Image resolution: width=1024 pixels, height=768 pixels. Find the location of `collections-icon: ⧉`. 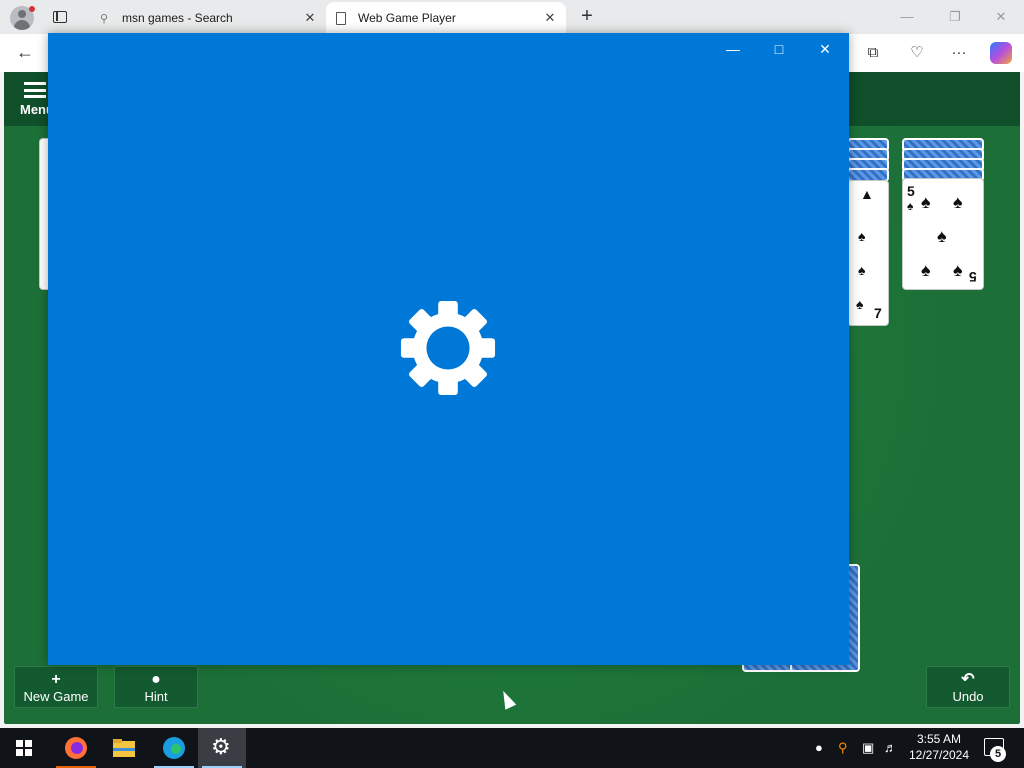

collections-icon: ⧉ is located at coordinates (873, 53).